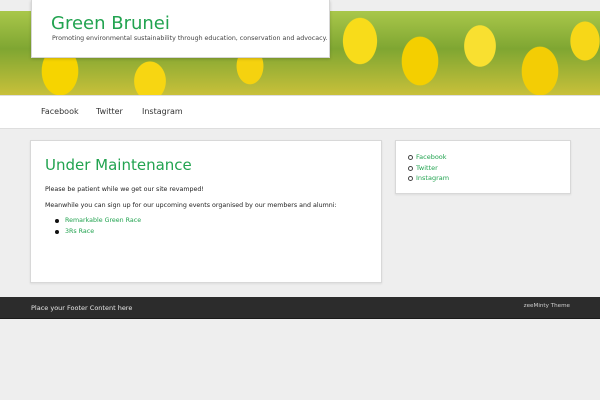 The width and height of the screenshot is (600, 400). What do you see at coordinates (82, 308) in the screenshot?
I see `footer-content-text: Place your Footer Content here` at bounding box center [82, 308].